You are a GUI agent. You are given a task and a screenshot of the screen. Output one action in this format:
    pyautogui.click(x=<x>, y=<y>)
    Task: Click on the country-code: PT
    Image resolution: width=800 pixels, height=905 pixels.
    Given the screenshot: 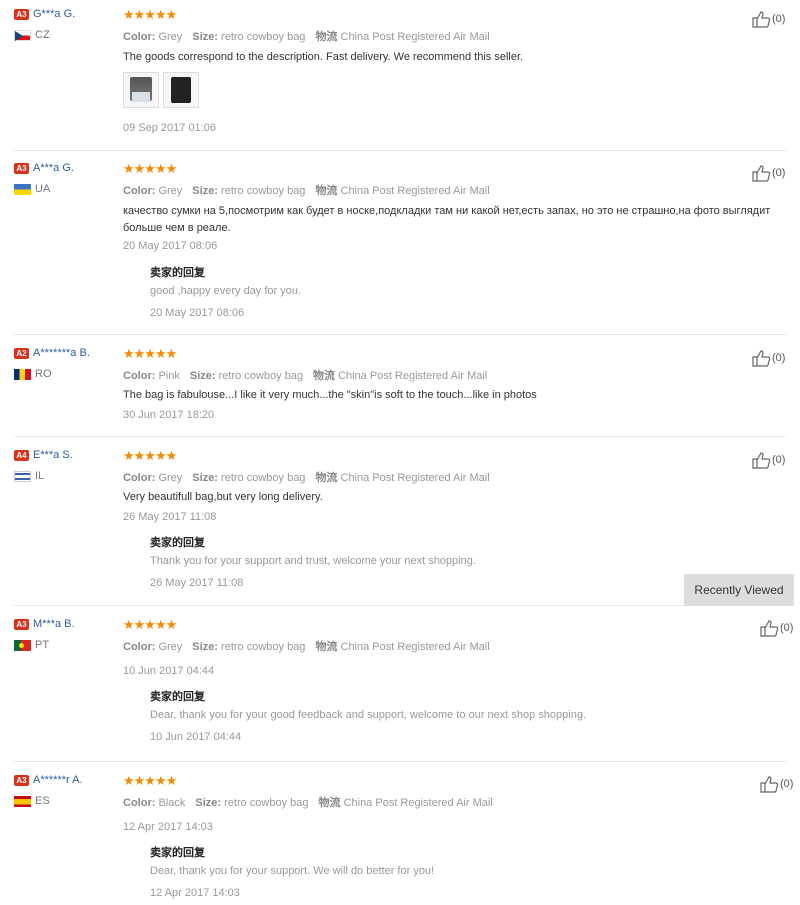 What is the action you would take?
    pyautogui.click(x=42, y=645)
    